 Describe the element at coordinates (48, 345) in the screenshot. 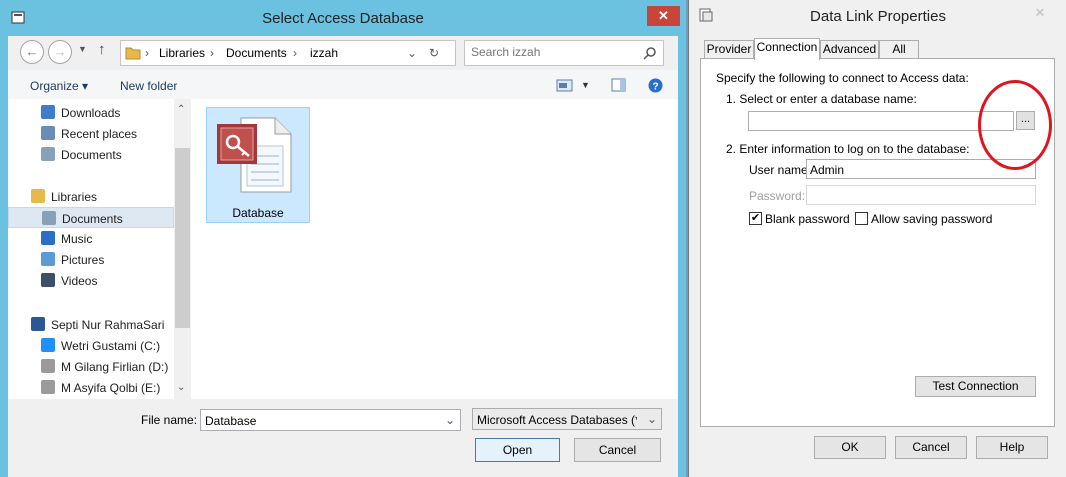

I see `windows-drive-icon` at that location.